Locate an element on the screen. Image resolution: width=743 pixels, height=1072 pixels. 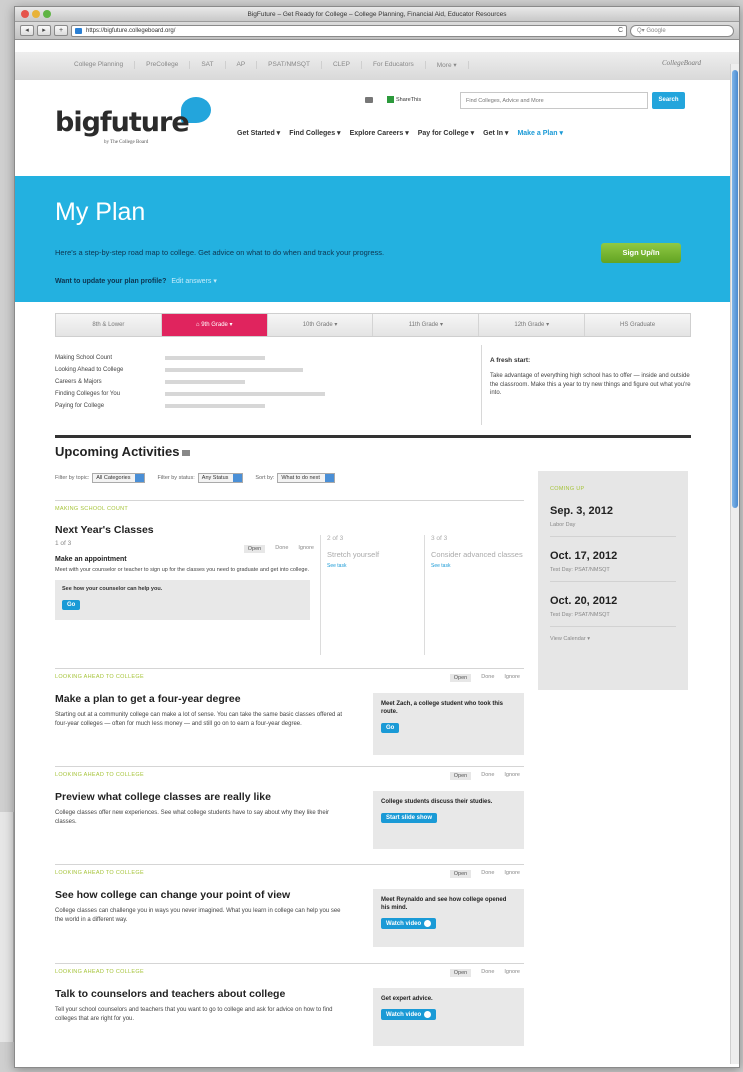
start-slide-show-button: Start slide show is located at coordinates (409, 818).